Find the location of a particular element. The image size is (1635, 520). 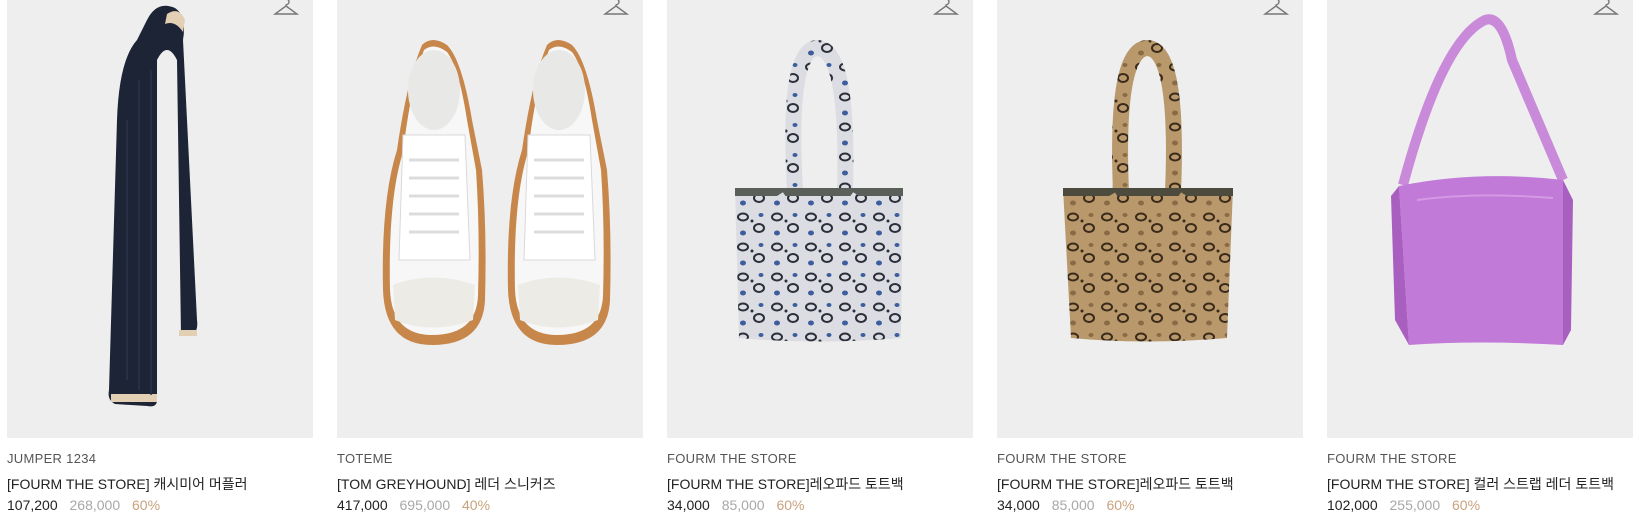

product-brand: JUMPER 1234 is located at coordinates (51, 458).